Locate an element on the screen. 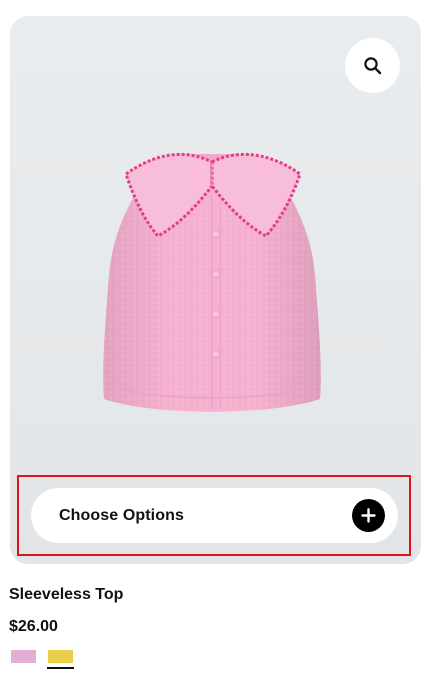 This screenshot has height=688, width=431. product-title: Sleeveless Top is located at coordinates (66, 595).